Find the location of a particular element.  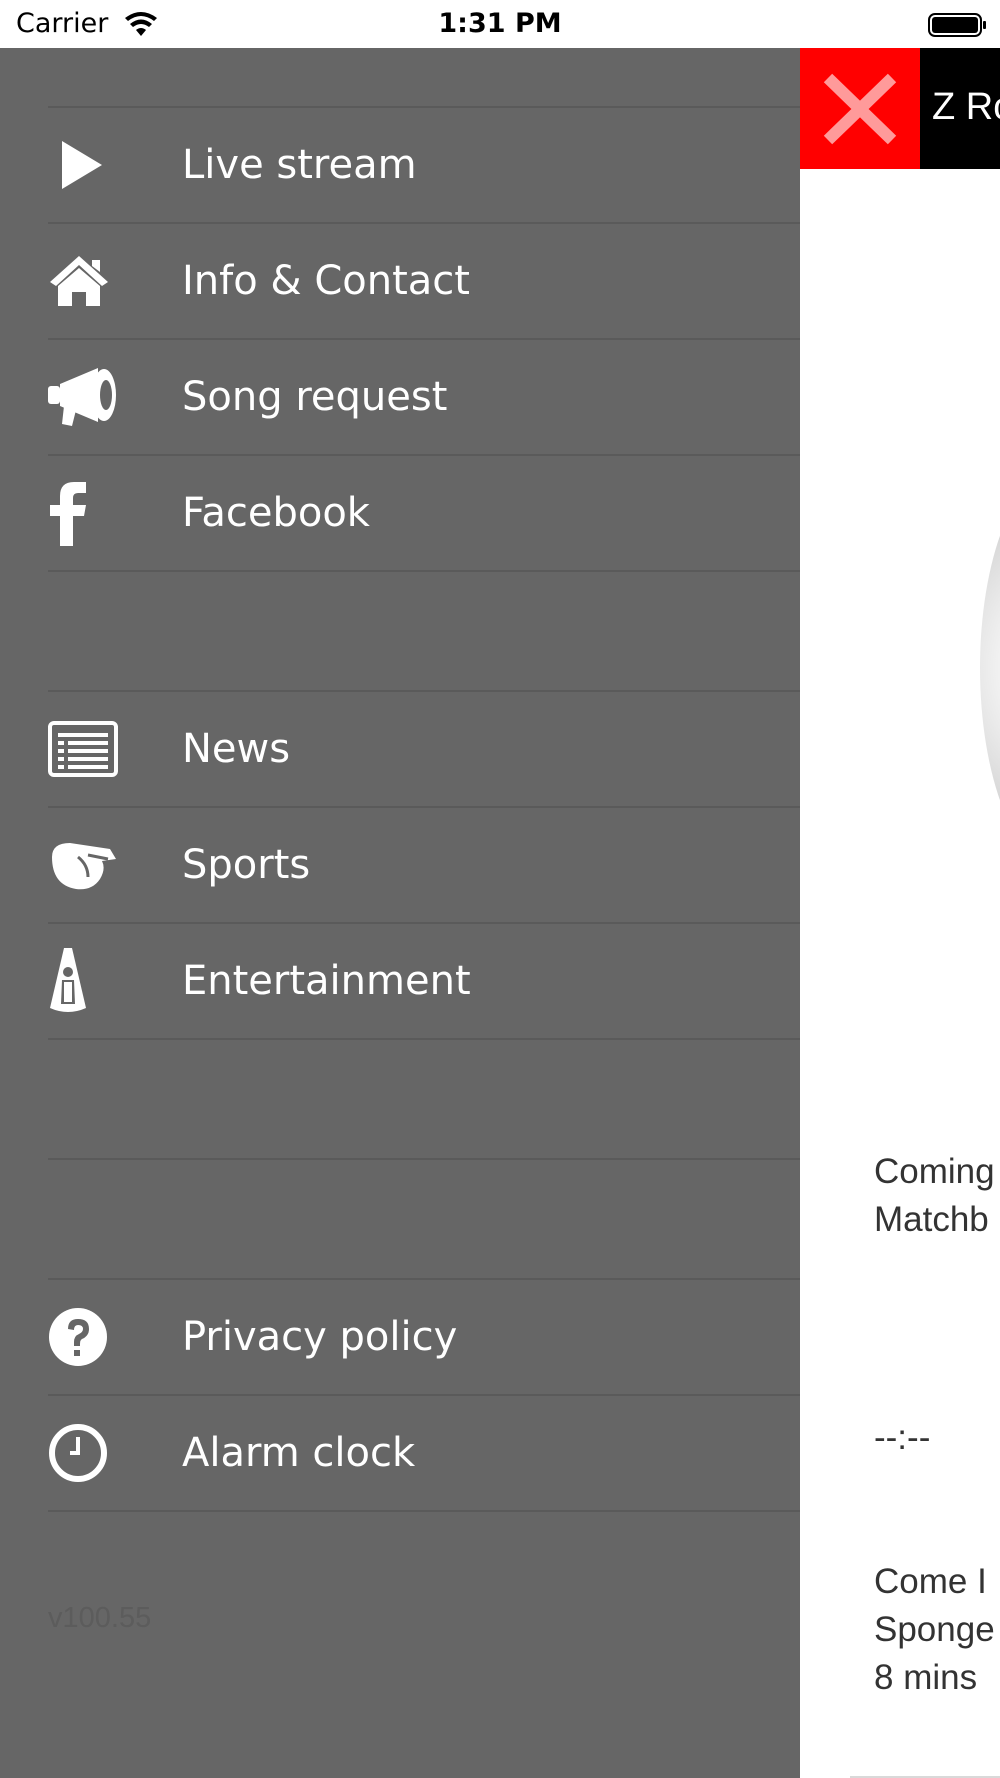

coming-up-artist: Matchb is located at coordinates (931, 1219).